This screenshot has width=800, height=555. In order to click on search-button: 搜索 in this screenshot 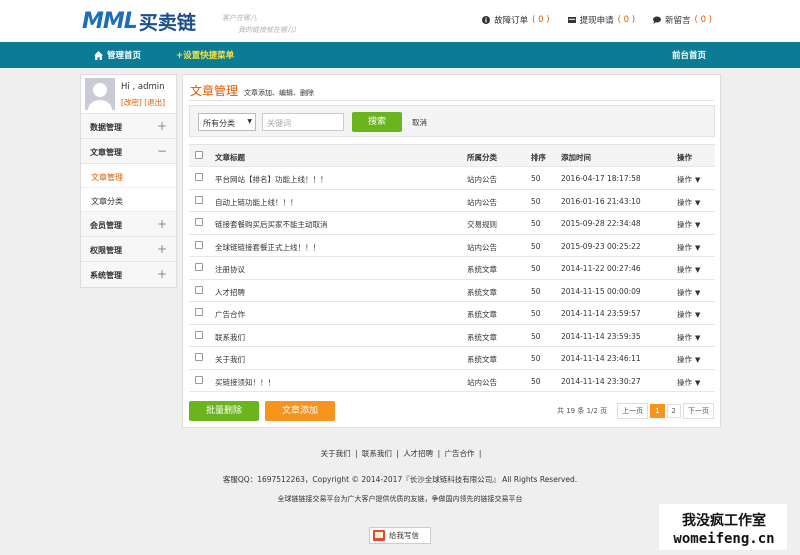, I will do `click(377, 122)`.